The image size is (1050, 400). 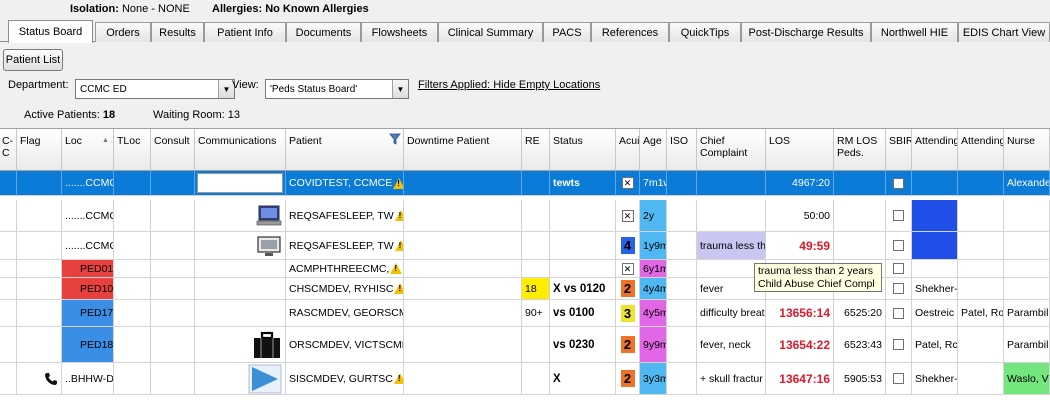 What do you see at coordinates (8, 150) in the screenshot?
I see `col-header-cc: C-C` at bounding box center [8, 150].